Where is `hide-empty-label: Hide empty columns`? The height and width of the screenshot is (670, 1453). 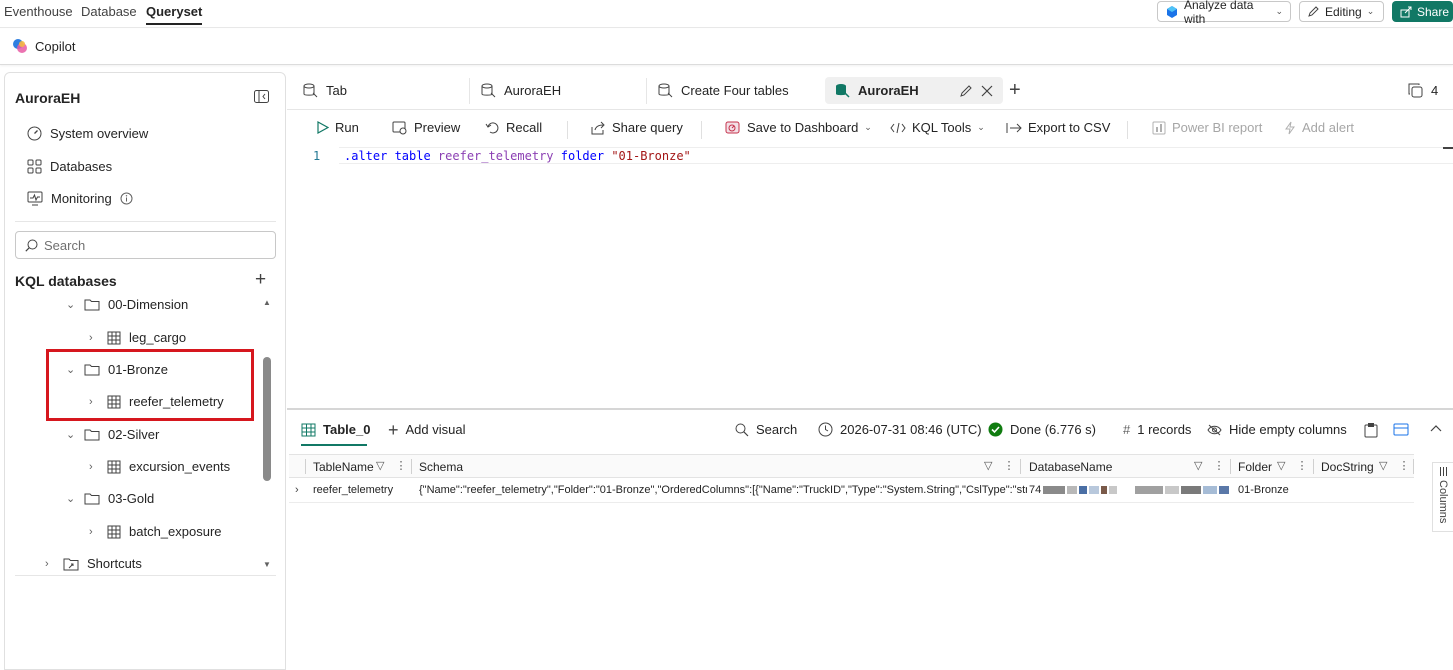
hide-empty-label: Hide empty columns is located at coordinates (1288, 429).